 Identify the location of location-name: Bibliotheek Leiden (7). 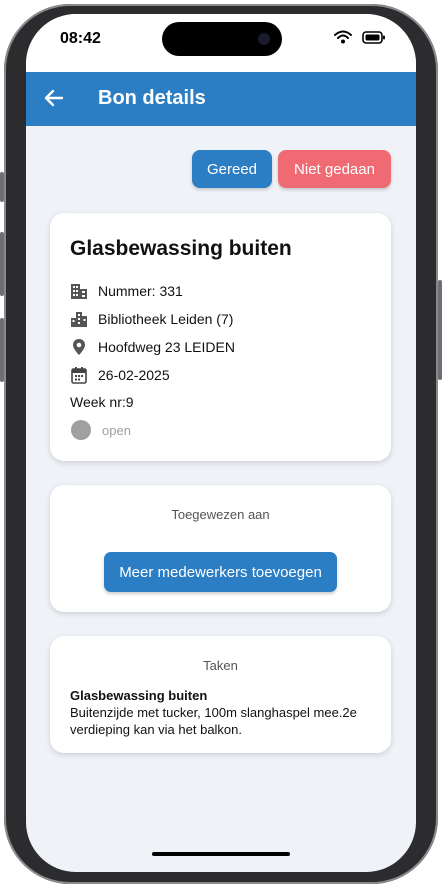
(166, 319).